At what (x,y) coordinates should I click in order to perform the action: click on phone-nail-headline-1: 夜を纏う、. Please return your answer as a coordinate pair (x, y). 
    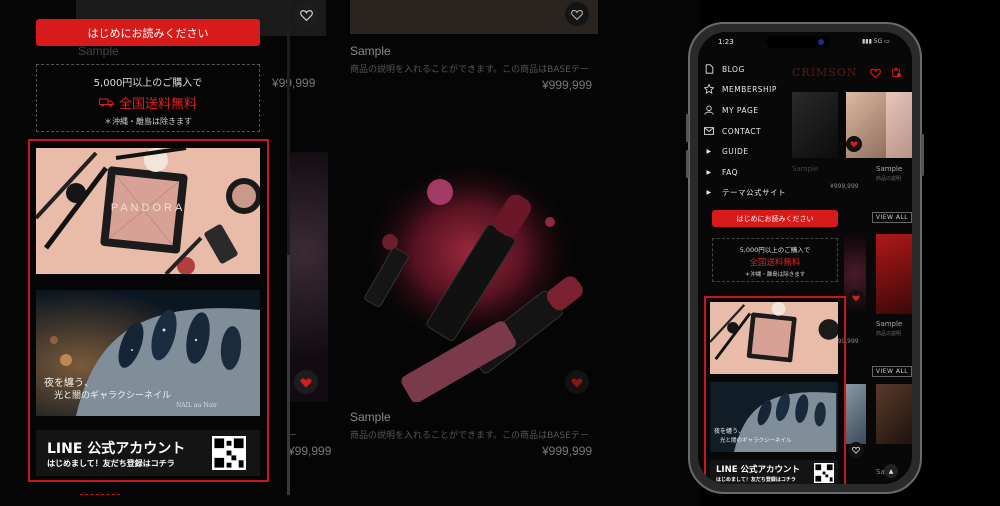
    Looking at the image, I should click on (729, 431).